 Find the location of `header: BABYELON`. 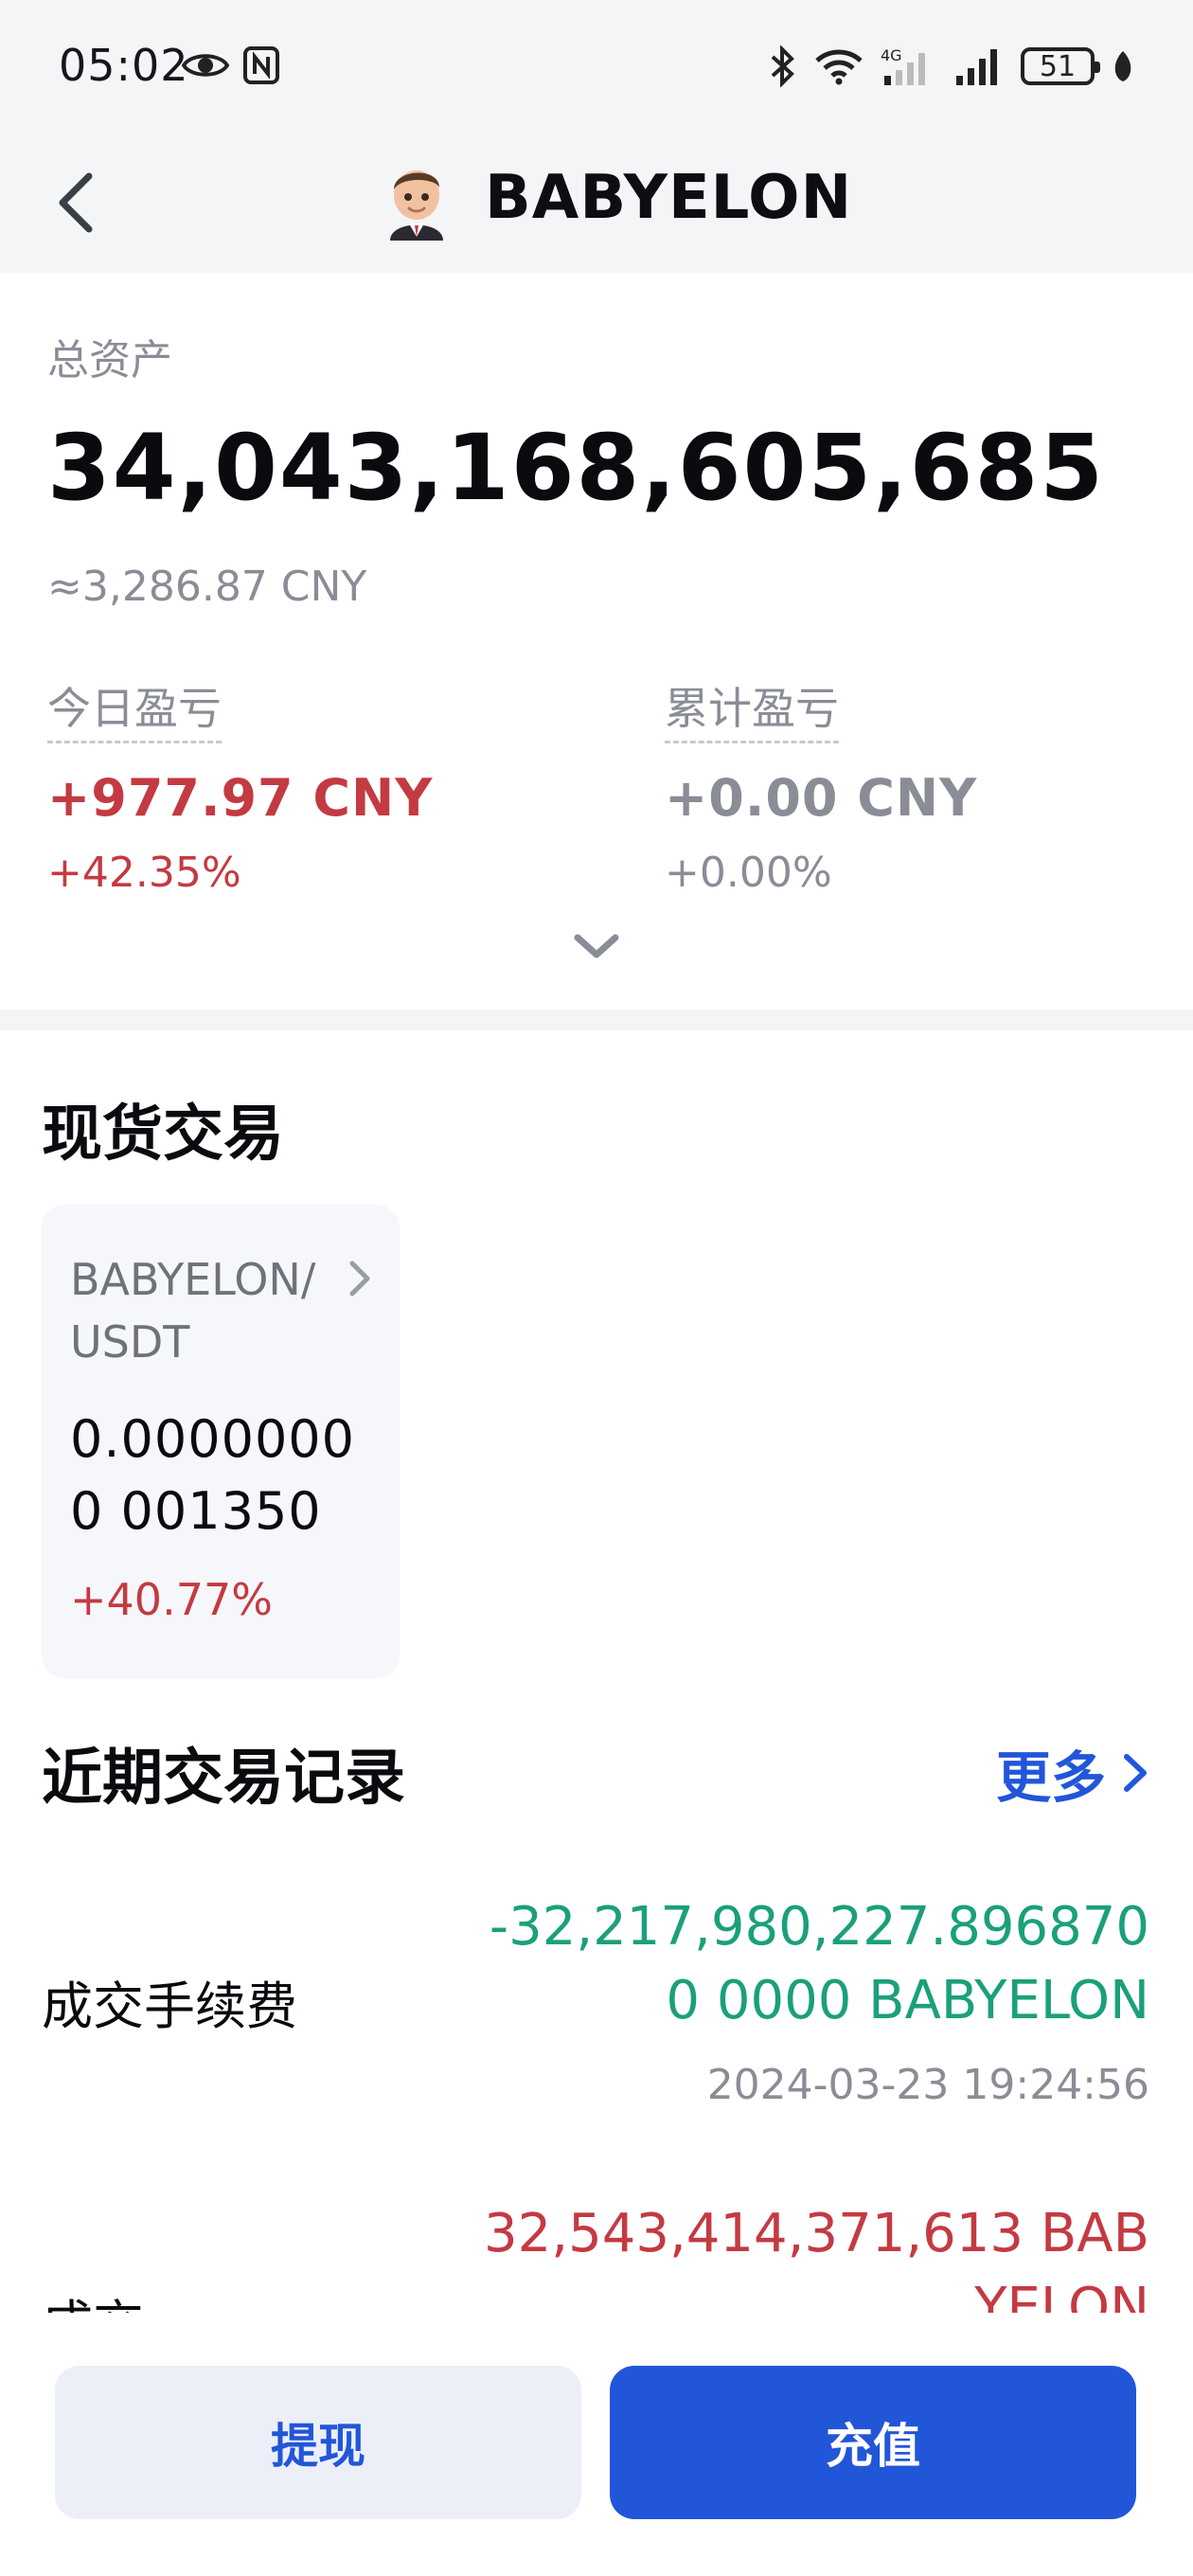

header: BABYELON is located at coordinates (596, 203).